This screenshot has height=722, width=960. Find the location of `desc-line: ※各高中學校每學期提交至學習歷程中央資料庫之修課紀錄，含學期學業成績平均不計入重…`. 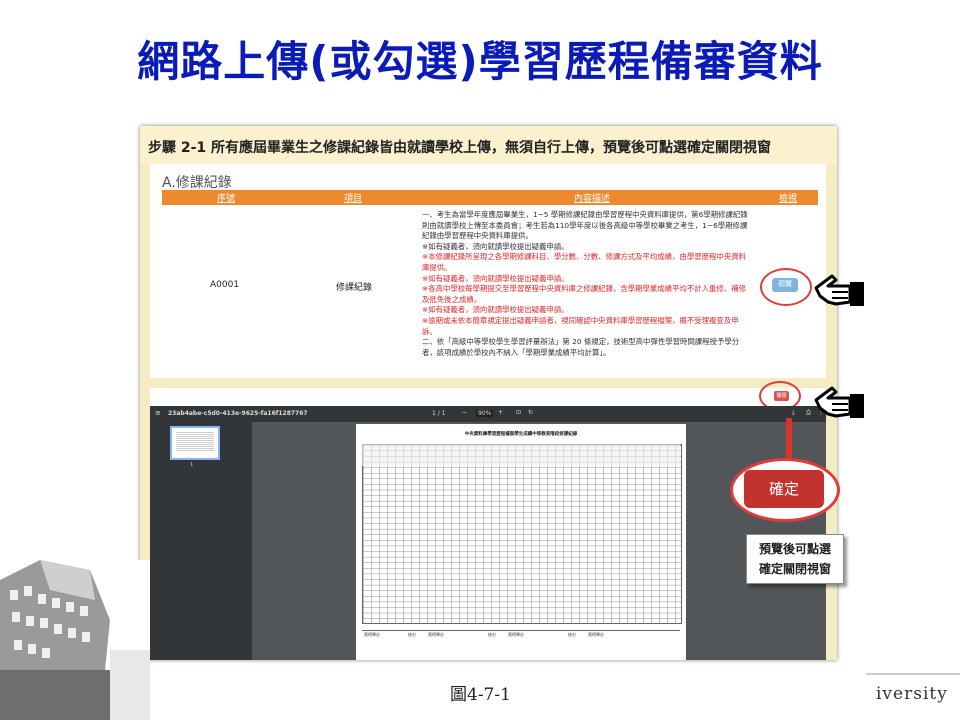

desc-line: ※各高中學校每學期提交至學習歷程中央資料庫之修課紀錄，含學期學業成績平均不計入重… is located at coordinates (584, 294).